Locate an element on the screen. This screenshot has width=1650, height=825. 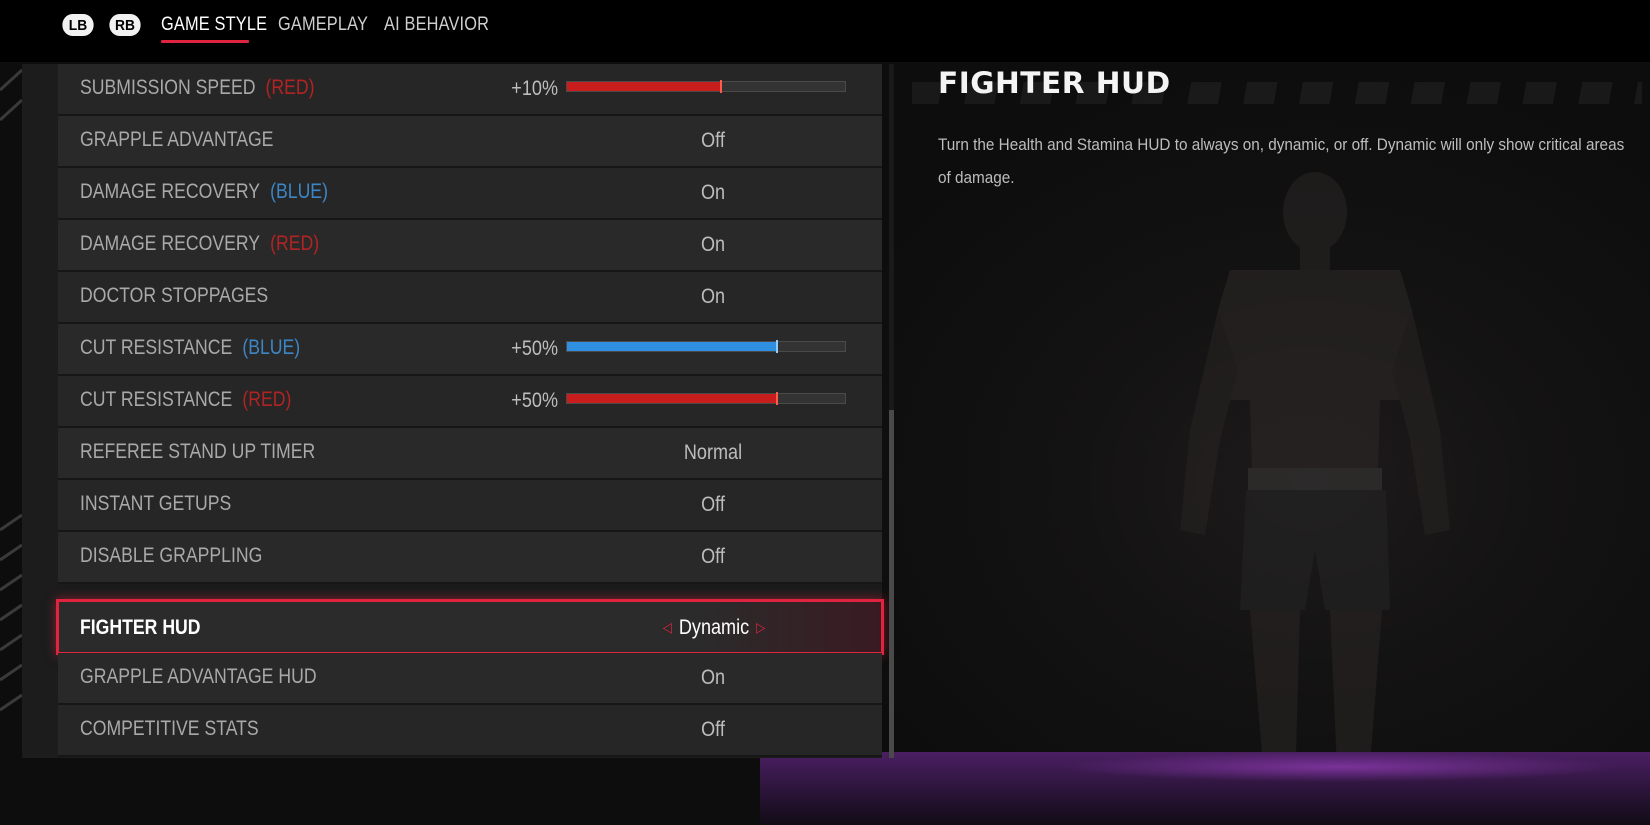
setting-label: FIGHTER HUD is located at coordinates (140, 627).